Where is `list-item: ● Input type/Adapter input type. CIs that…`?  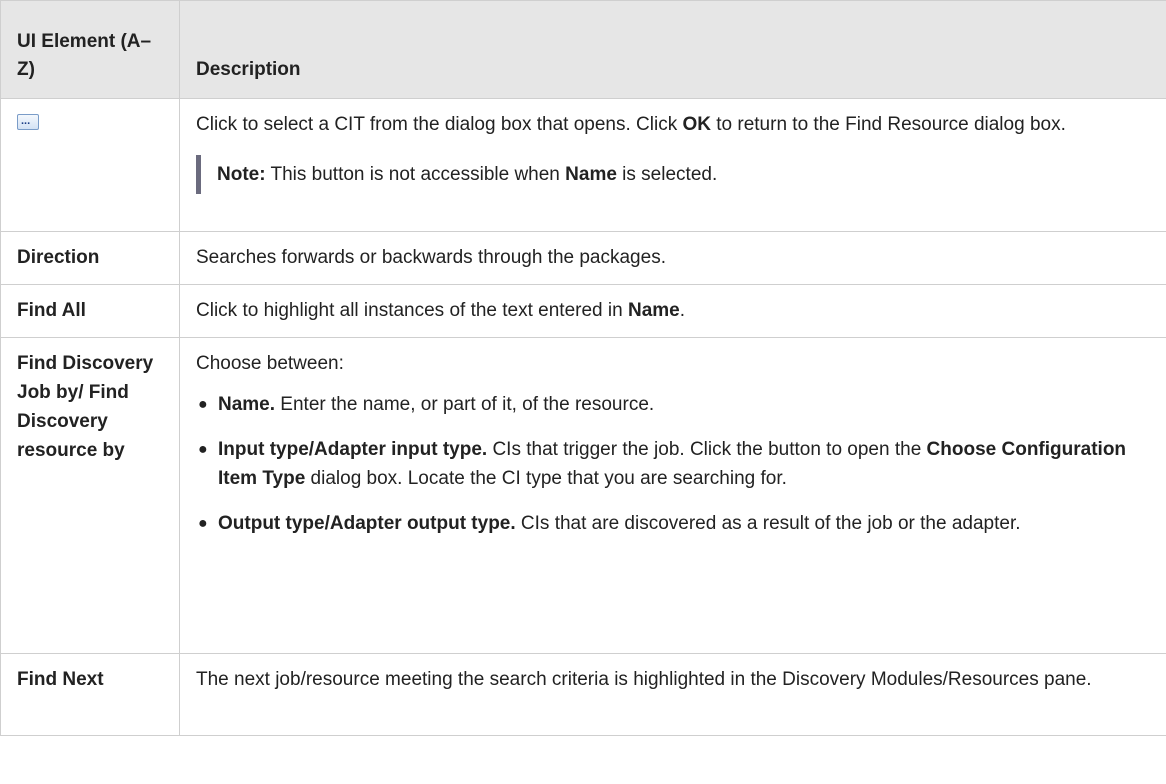
list-item: ● Input type/Adapter input type. CIs that… is located at coordinates (675, 464).